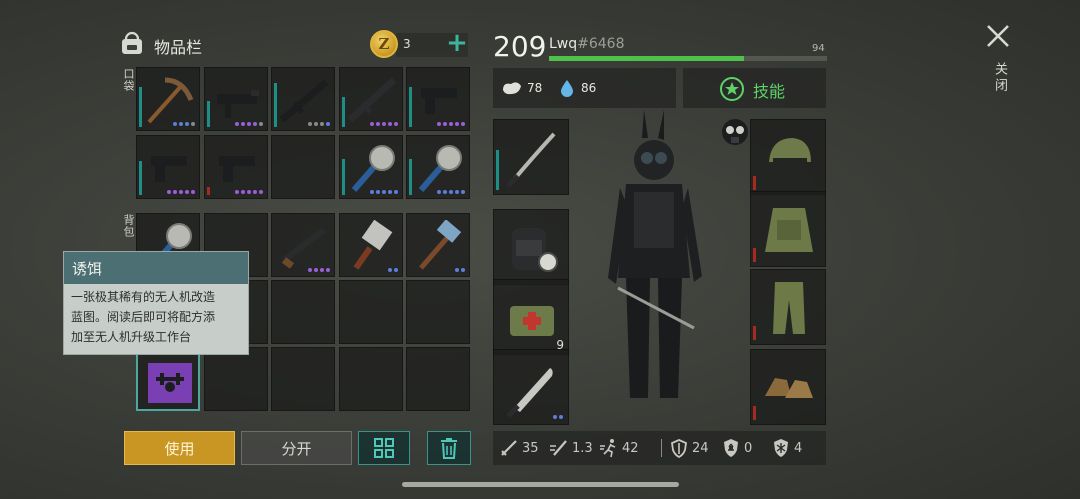 The width and height of the screenshot is (1080, 499). I want to click on equip-slot-machete, so click(531, 387).